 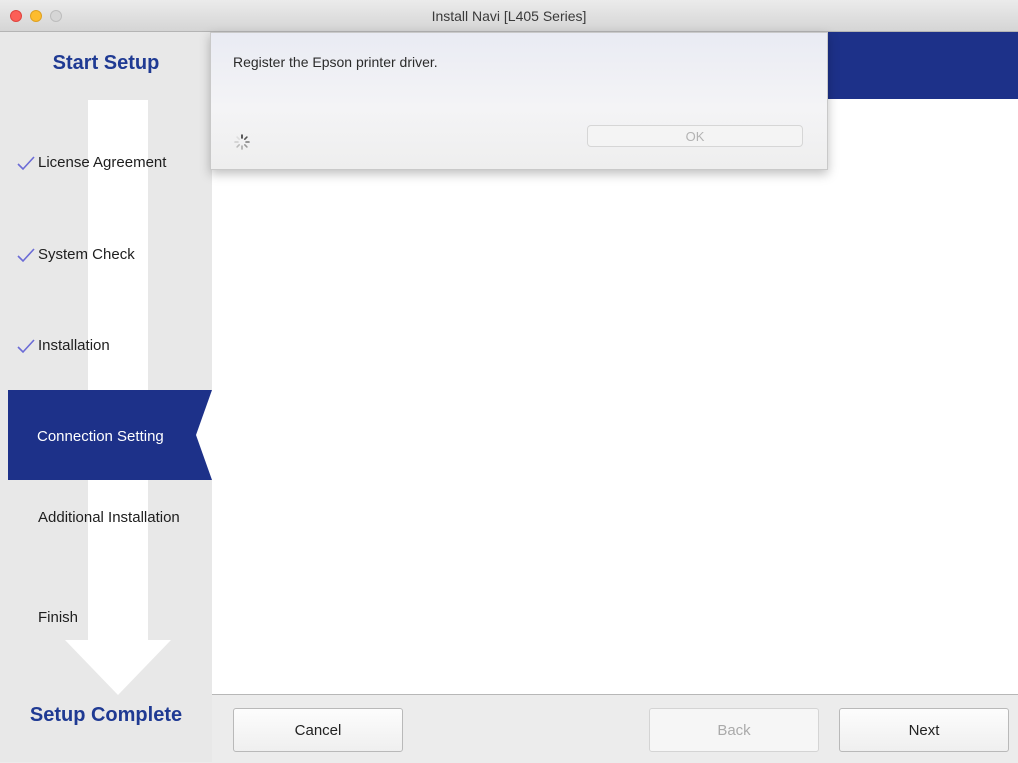 I want to click on cancel-button: Cancel, so click(x=318, y=730).